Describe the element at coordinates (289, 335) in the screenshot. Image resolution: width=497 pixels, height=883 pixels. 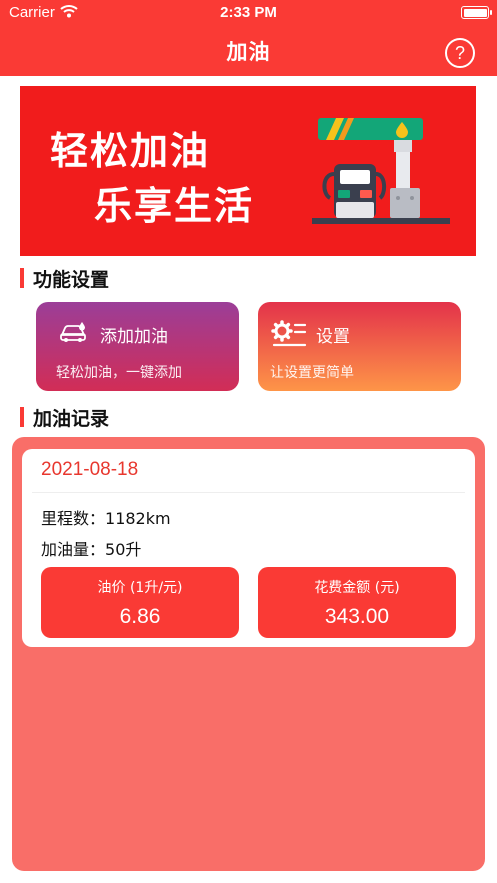
I see `gear-list-icon` at that location.